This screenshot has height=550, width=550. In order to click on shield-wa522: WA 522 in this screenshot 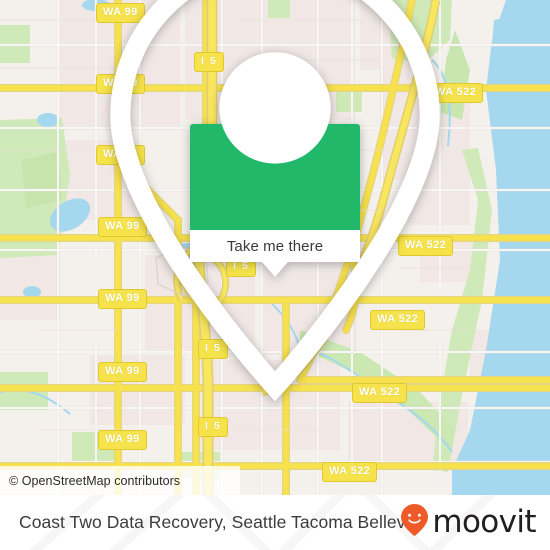, I will do `click(350, 472)`.